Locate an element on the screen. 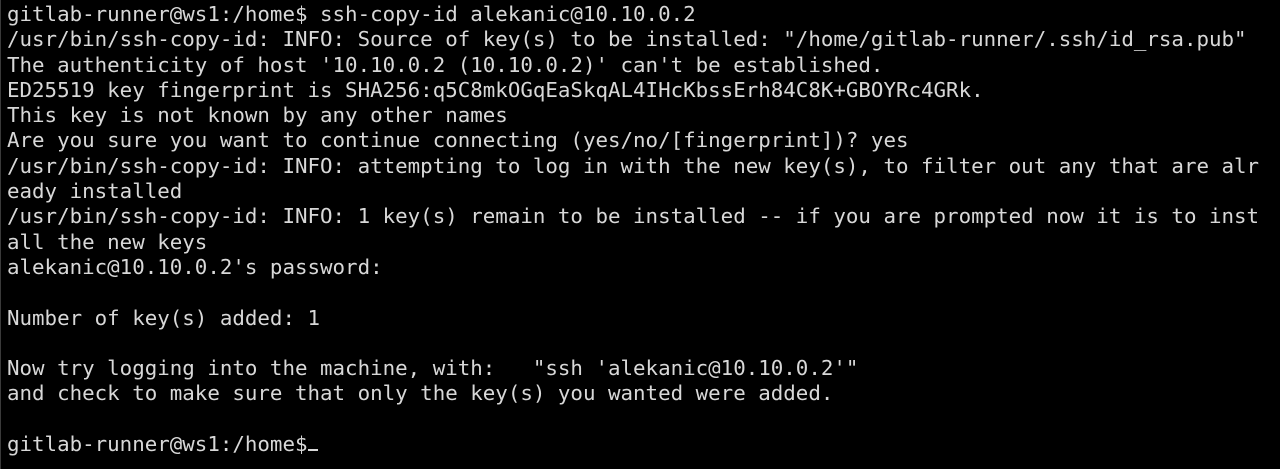  terminal-prompt: gitlab-runner@ws1:/home$ is located at coordinates (643, 444).